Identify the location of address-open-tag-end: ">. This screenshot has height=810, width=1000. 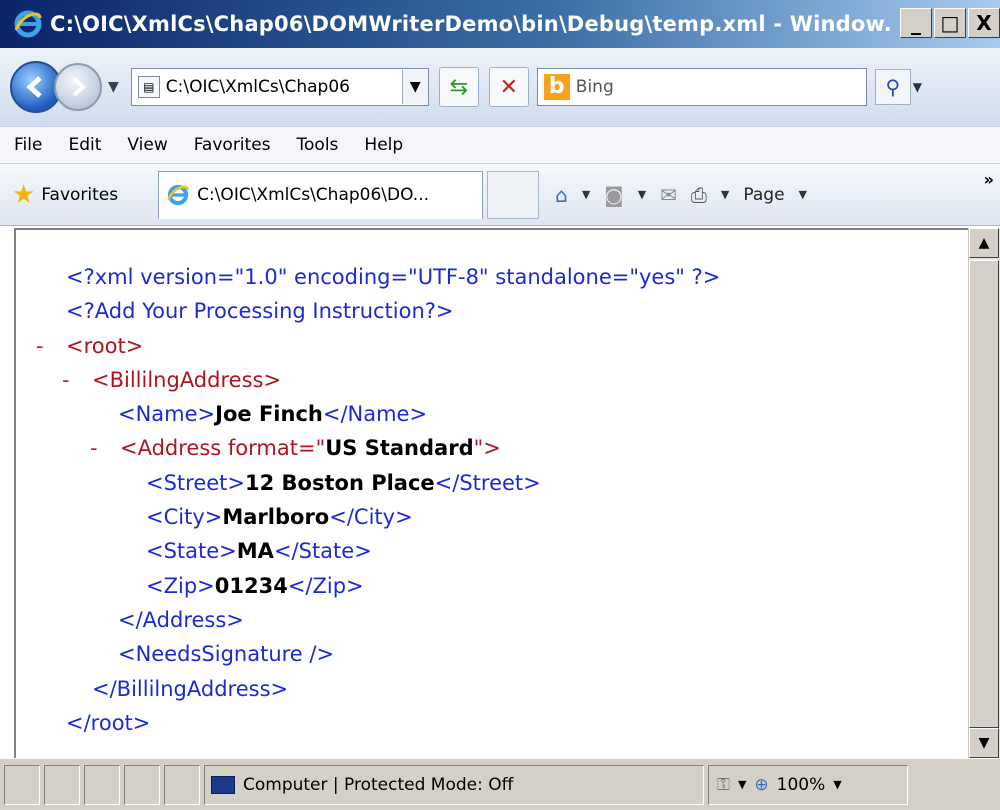
(487, 448).